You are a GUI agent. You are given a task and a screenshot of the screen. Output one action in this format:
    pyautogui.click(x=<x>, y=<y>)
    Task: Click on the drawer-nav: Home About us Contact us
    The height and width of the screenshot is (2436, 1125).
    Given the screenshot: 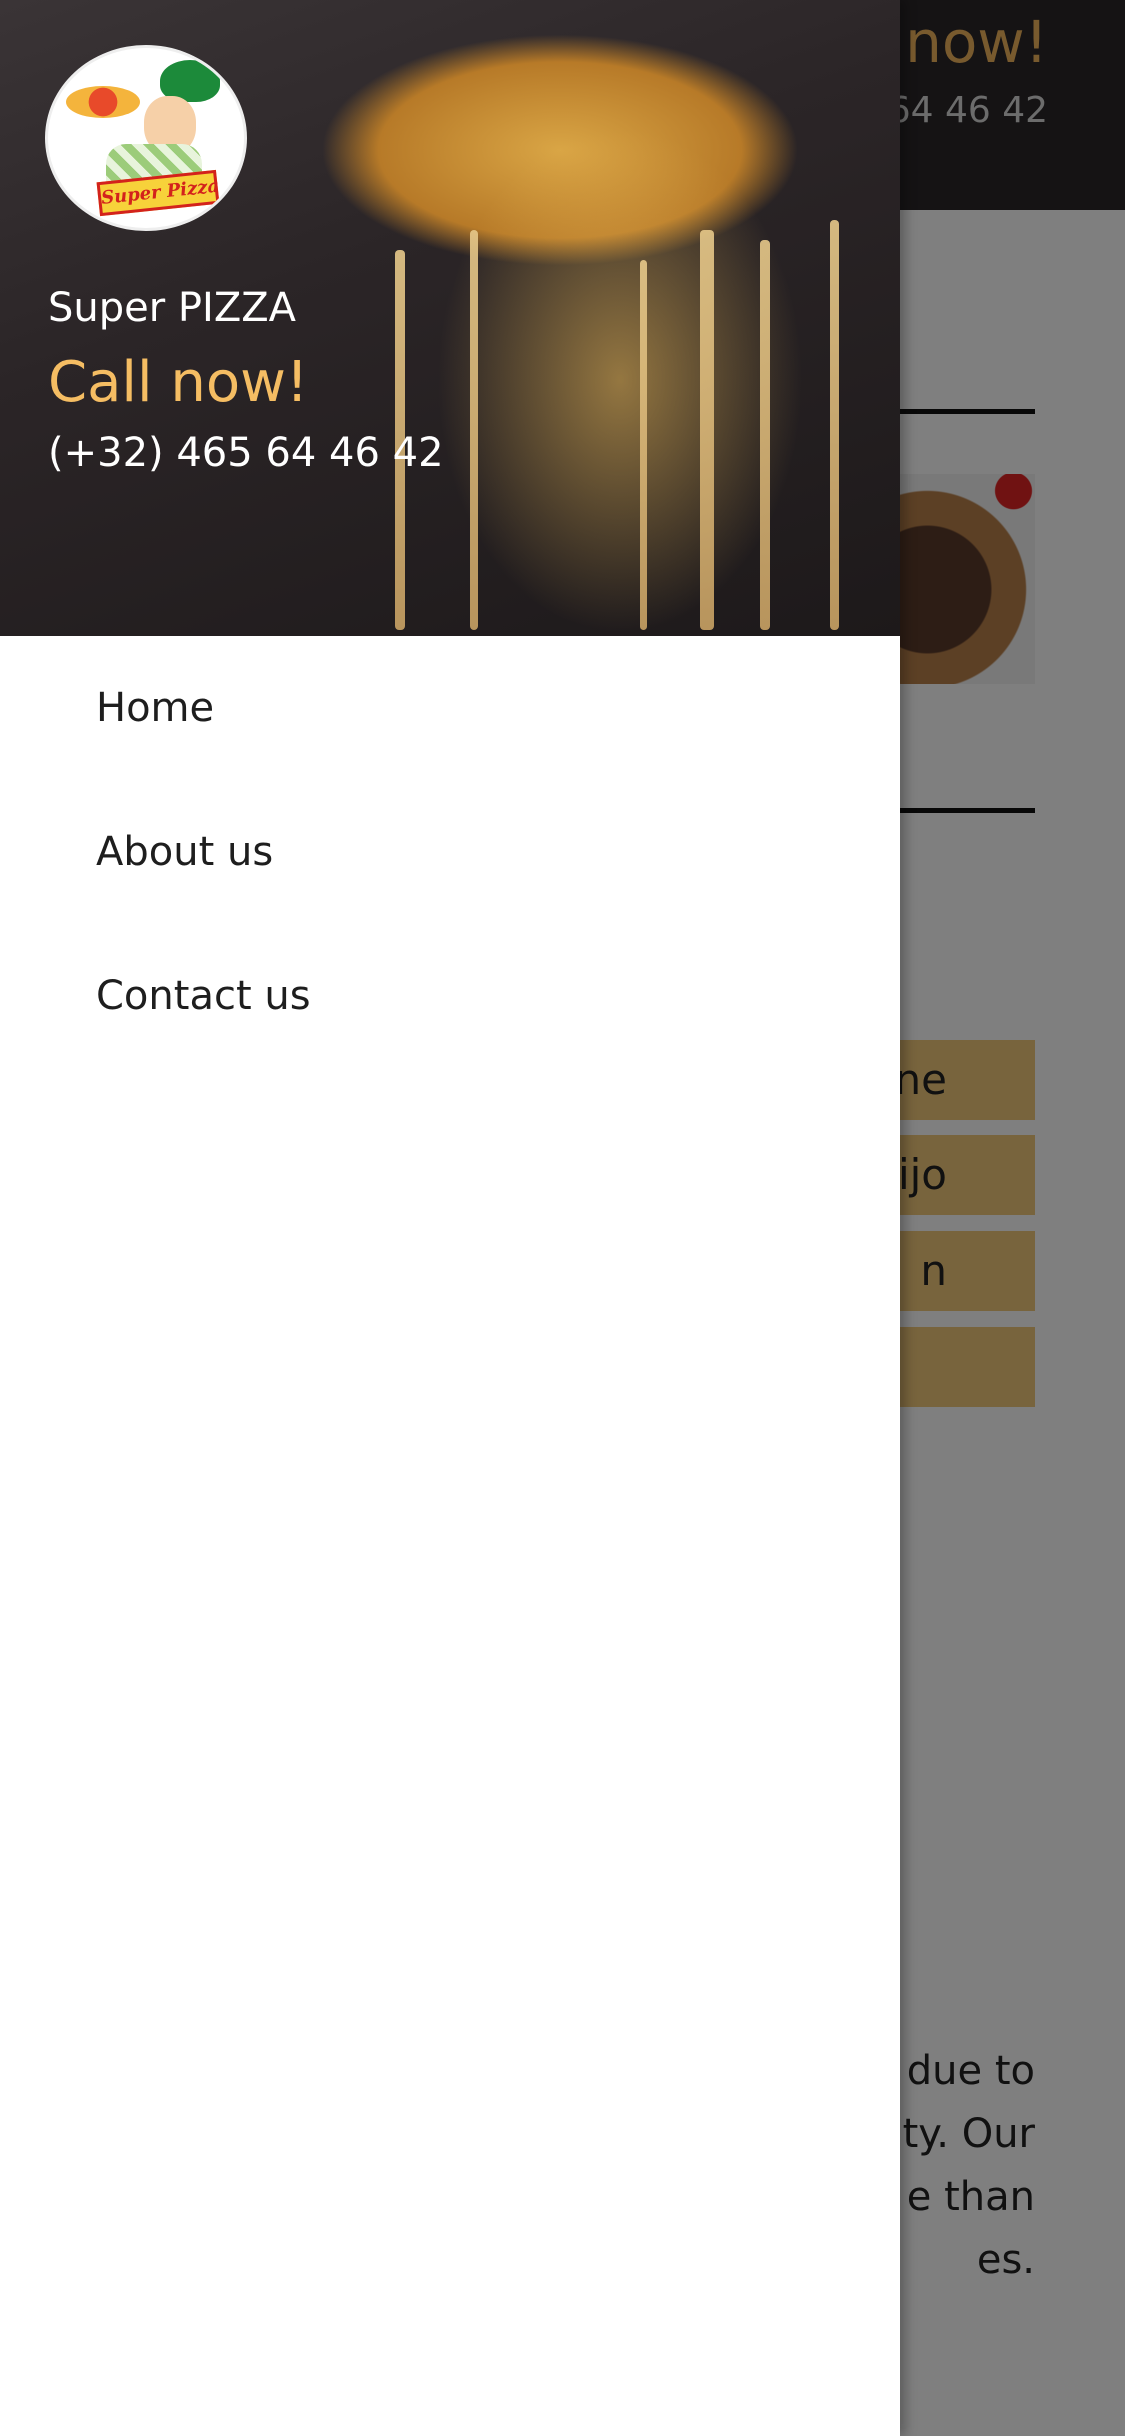 What is the action you would take?
    pyautogui.click(x=450, y=852)
    